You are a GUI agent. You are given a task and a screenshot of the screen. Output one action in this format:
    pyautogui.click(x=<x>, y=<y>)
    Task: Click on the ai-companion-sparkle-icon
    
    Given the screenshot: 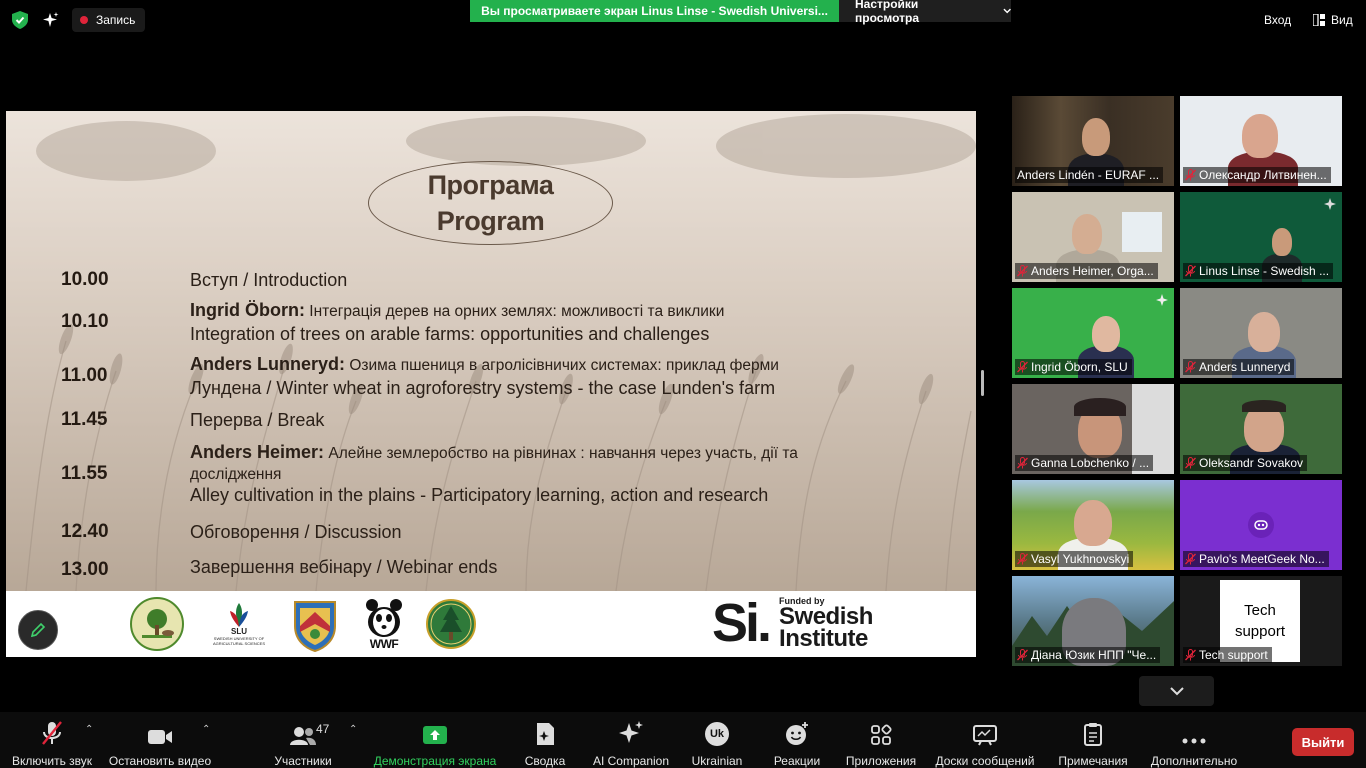 What is the action you would take?
    pyautogui.click(x=631, y=732)
    